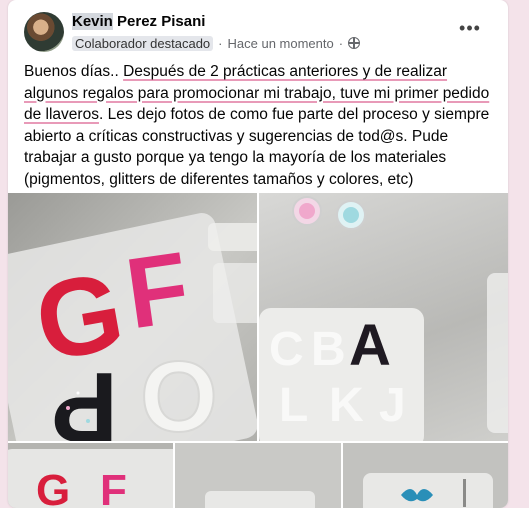 This screenshot has width=529, height=508. Describe the element at coordinates (92, 21) in the screenshot. I see `author-first-name: Kevin` at that location.